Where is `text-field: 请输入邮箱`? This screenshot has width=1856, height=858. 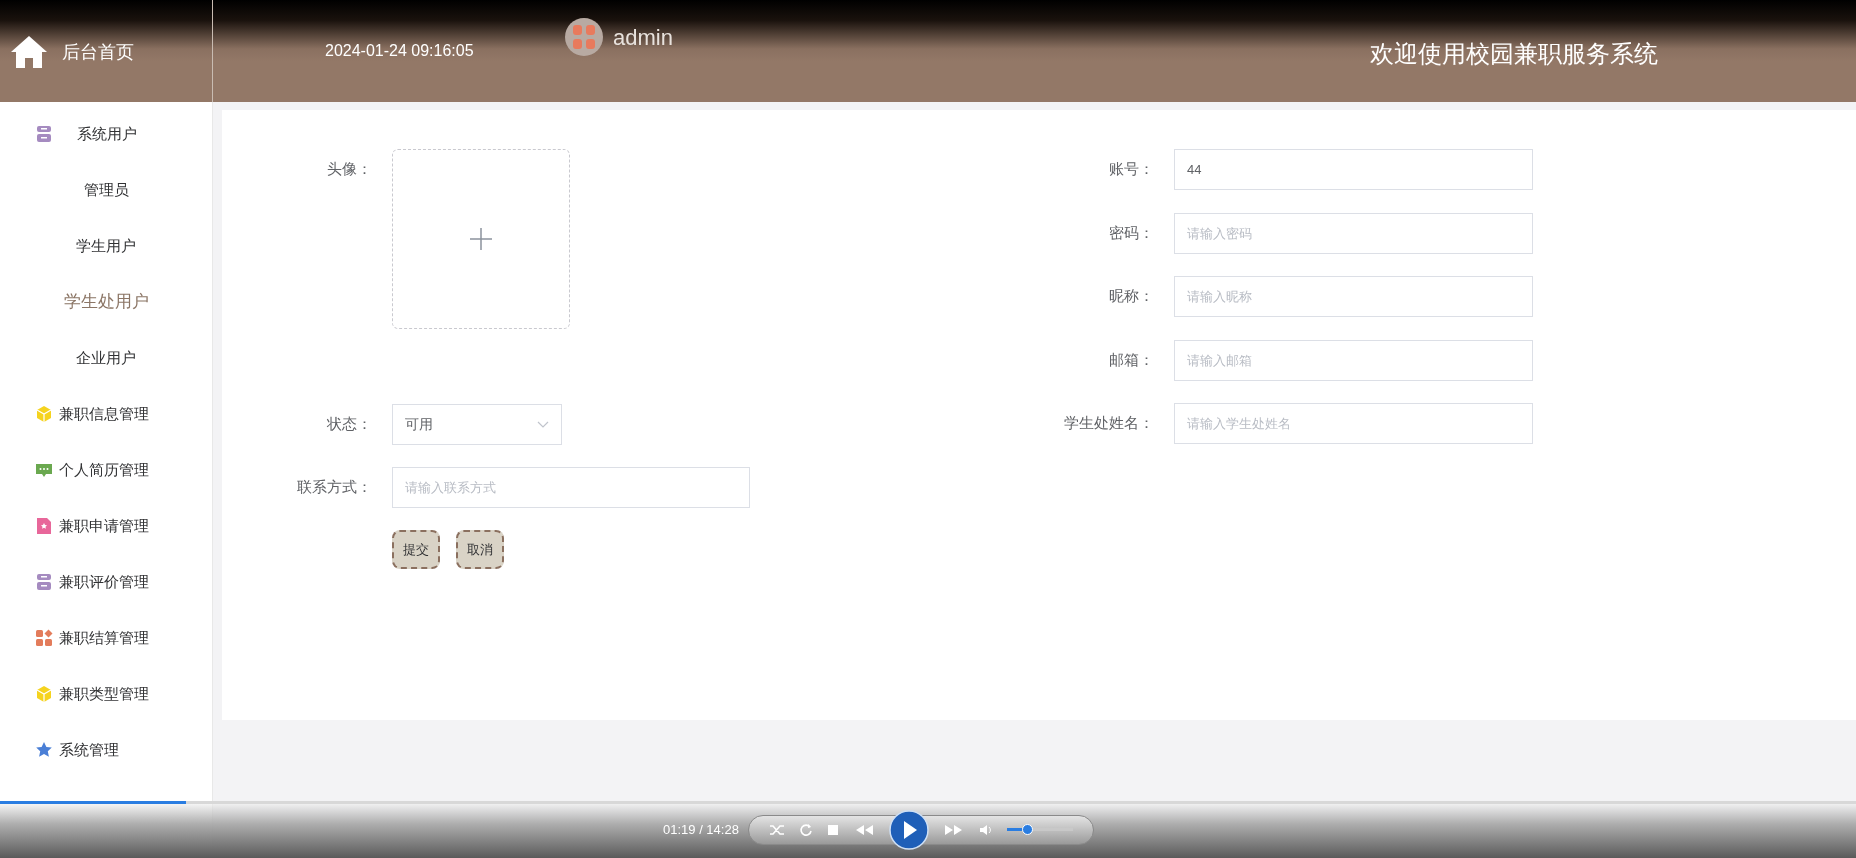 text-field: 请输入邮箱 is located at coordinates (1353, 360).